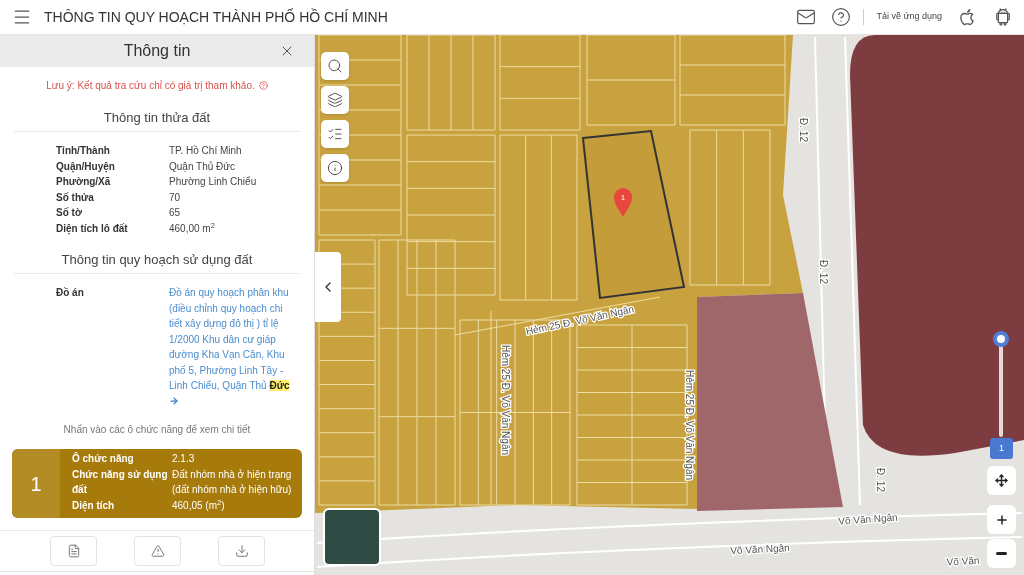 Image resolution: width=1024 pixels, height=575 pixels. Describe the element at coordinates (963, 561) in the screenshot. I see `road-label: Võ Văn` at that location.